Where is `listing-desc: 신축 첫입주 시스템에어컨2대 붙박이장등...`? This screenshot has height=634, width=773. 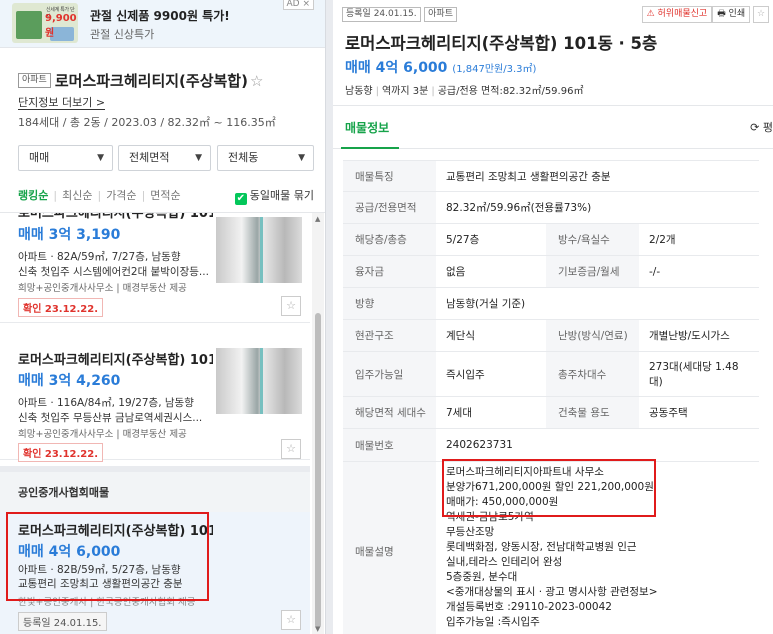
listing-desc: 신축 첫입주 시스템에어컨2대 붙박이장등... is located at coordinates (113, 272).